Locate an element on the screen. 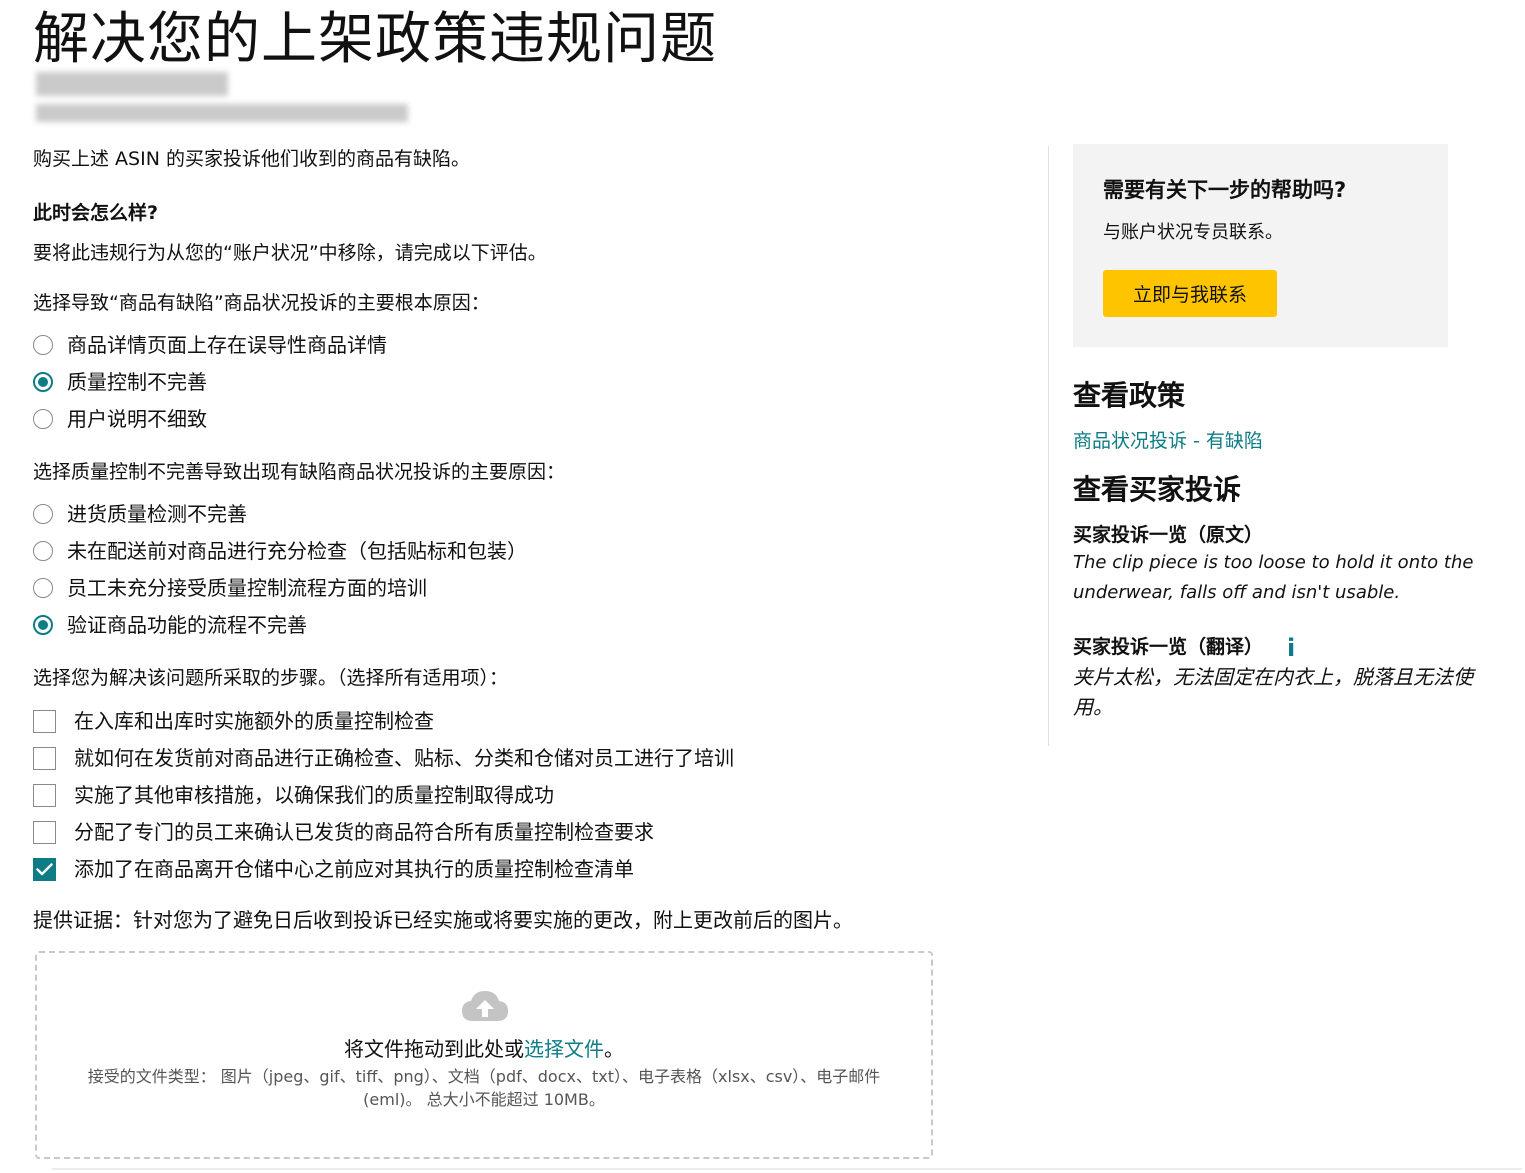 The width and height of the screenshot is (1525, 1173). checkbox-checked is located at coordinates (44, 869).